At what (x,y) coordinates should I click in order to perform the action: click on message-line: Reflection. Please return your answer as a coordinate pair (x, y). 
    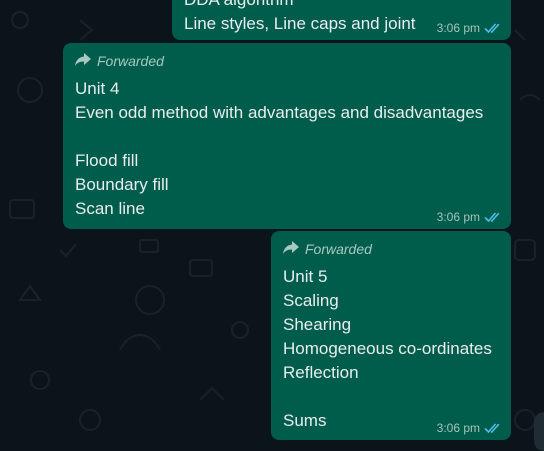
    Looking at the image, I should click on (321, 372).